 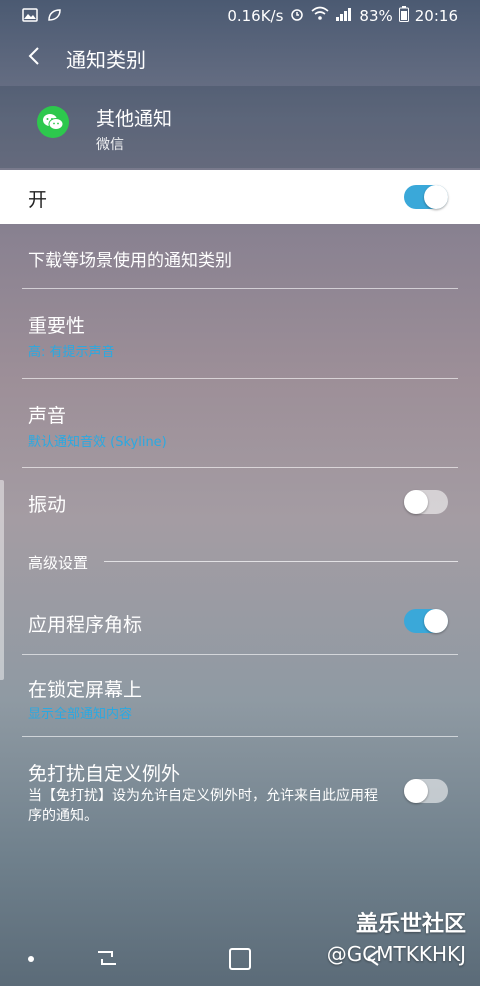 What do you see at coordinates (403, 16) in the screenshot?
I see `battery-icon` at bounding box center [403, 16].